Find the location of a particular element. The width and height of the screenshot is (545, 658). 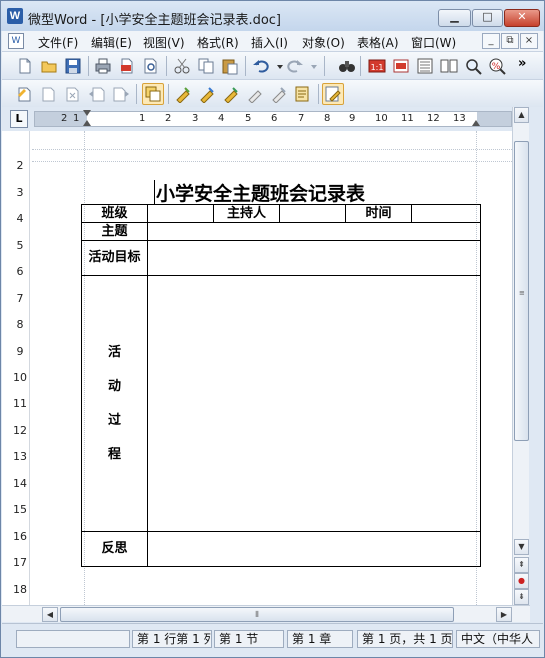

goal-value-cell is located at coordinates (314, 258).